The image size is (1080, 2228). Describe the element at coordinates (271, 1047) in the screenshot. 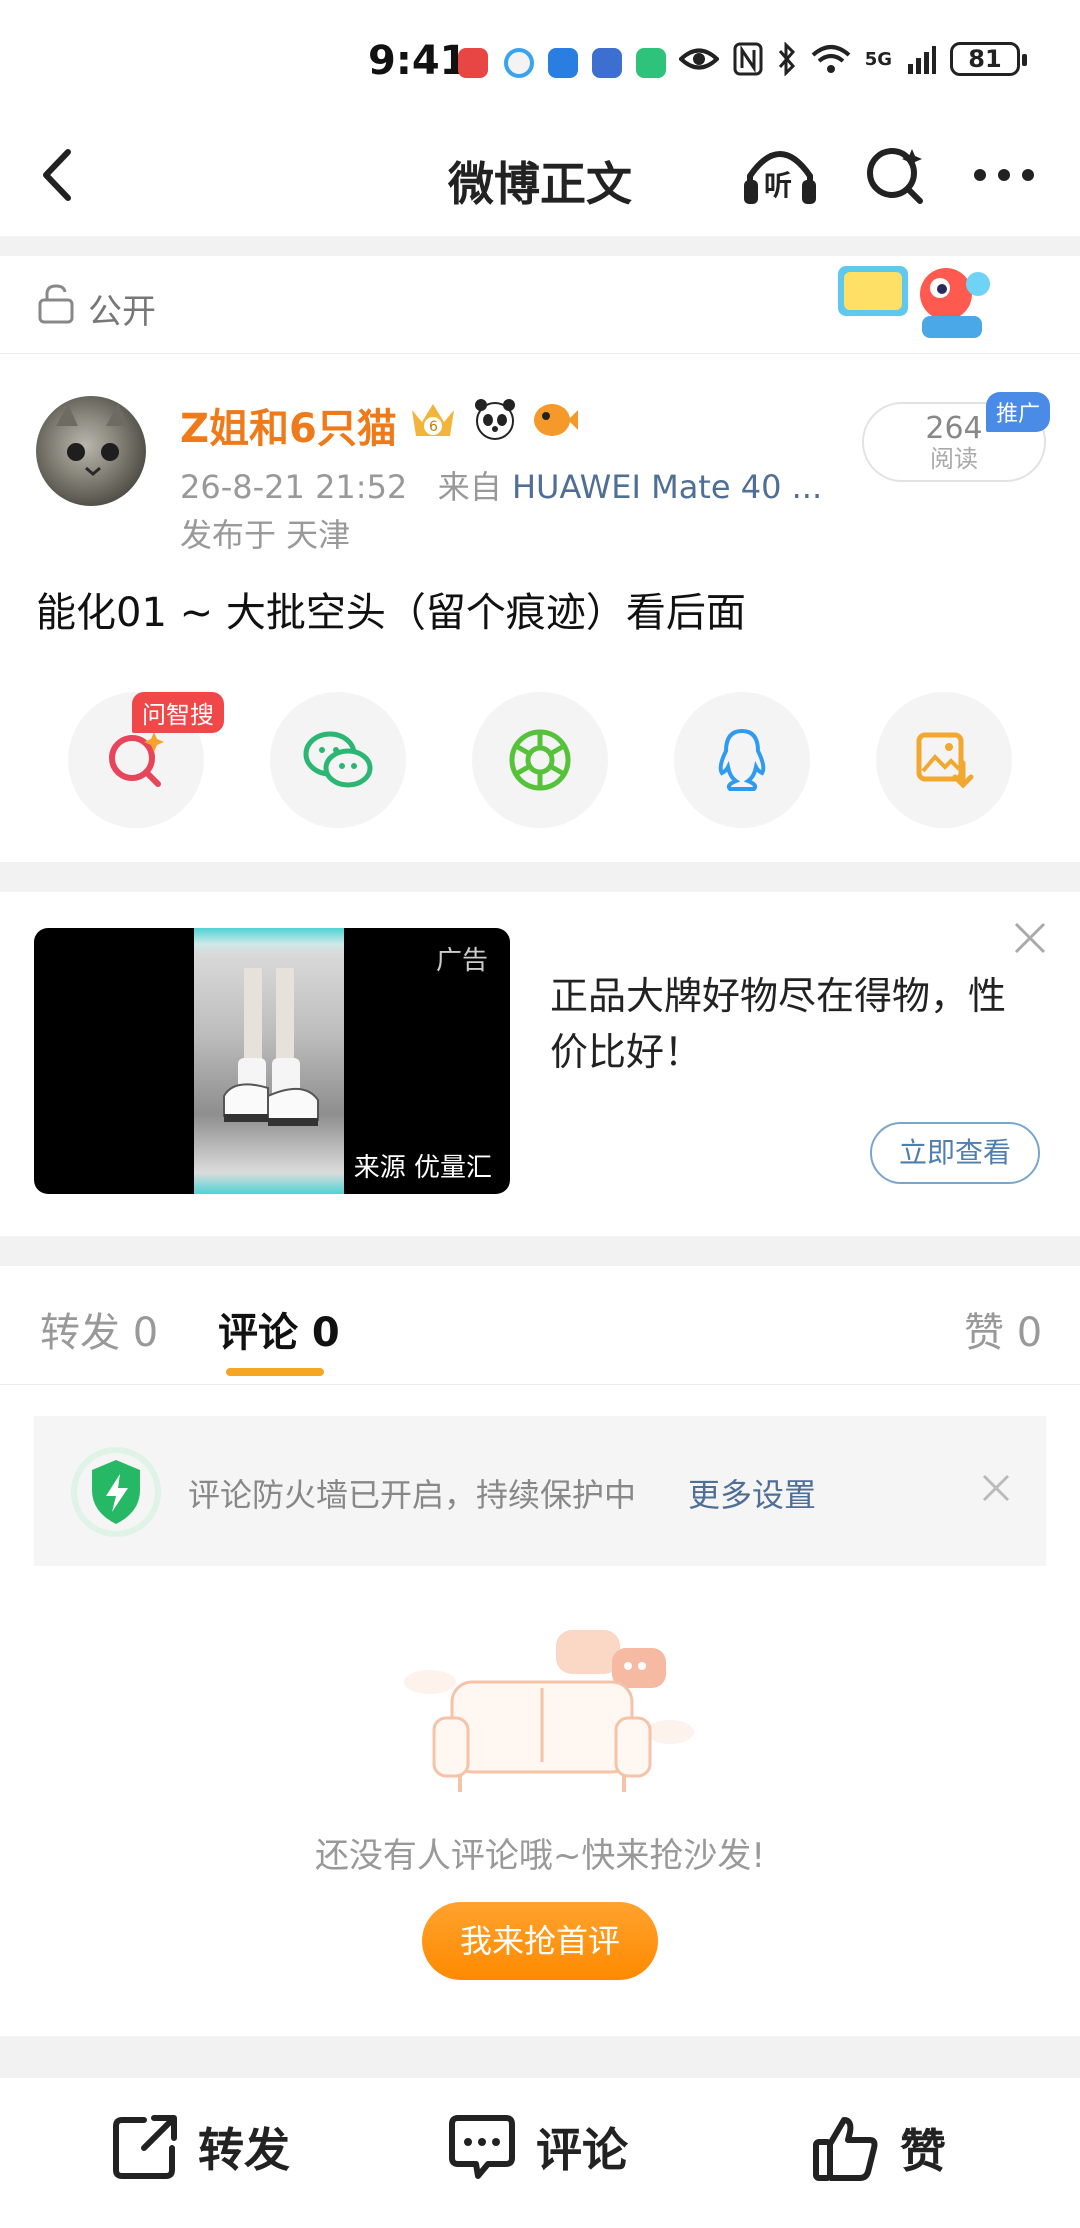

I see `sneaker-image` at that location.